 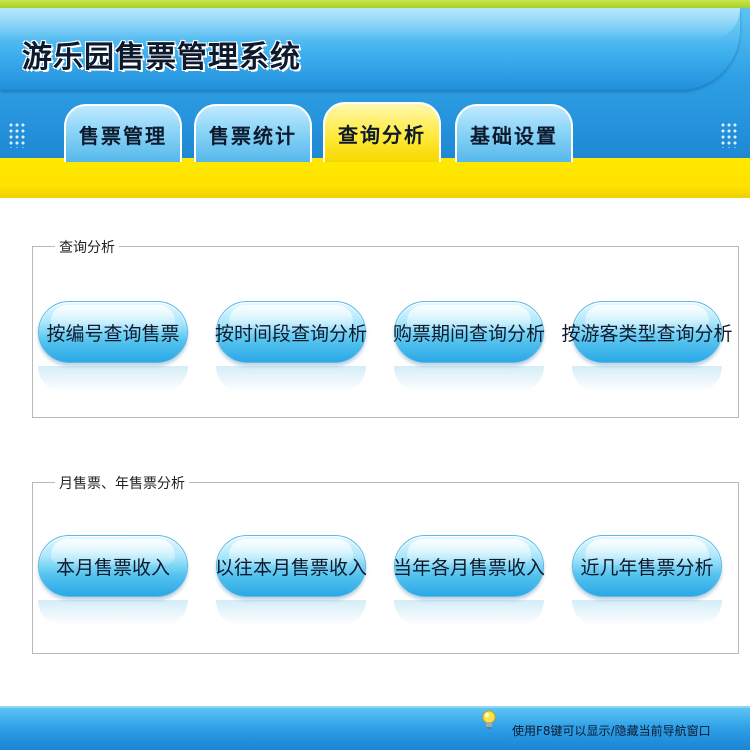 I want to click on this-month-income-button: 本月售票收入, so click(x=113, y=566).